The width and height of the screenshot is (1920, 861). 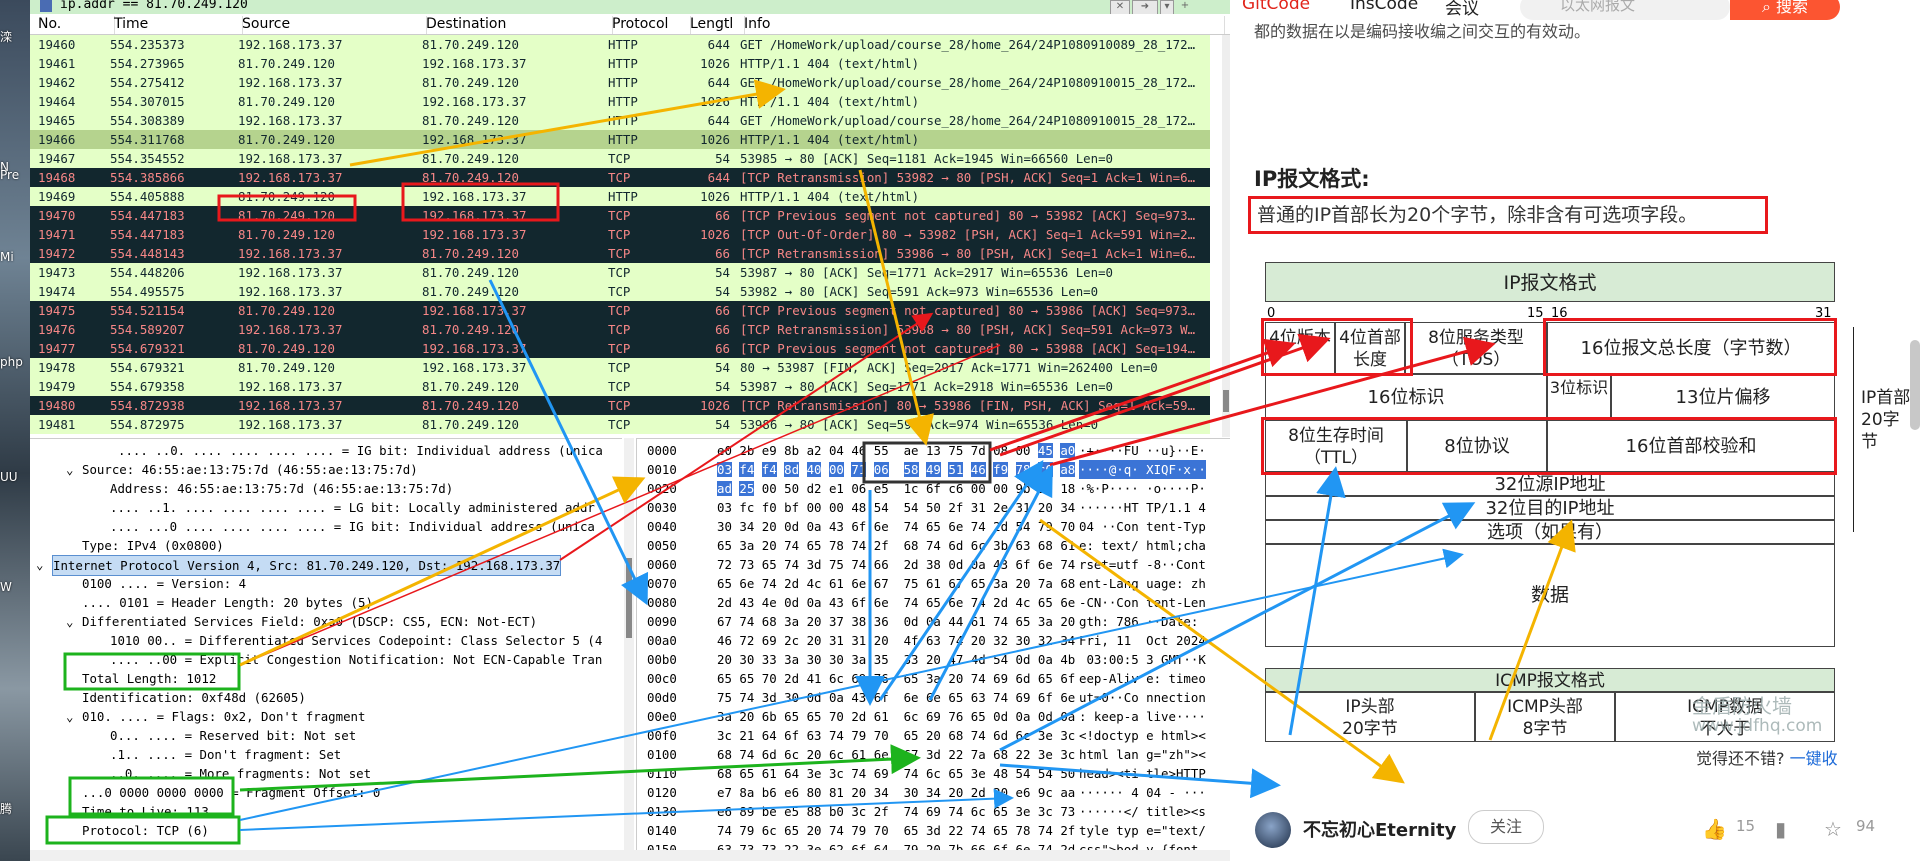 What do you see at coordinates (881, 792) in the screenshot?
I see `hex-byte: 34` at bounding box center [881, 792].